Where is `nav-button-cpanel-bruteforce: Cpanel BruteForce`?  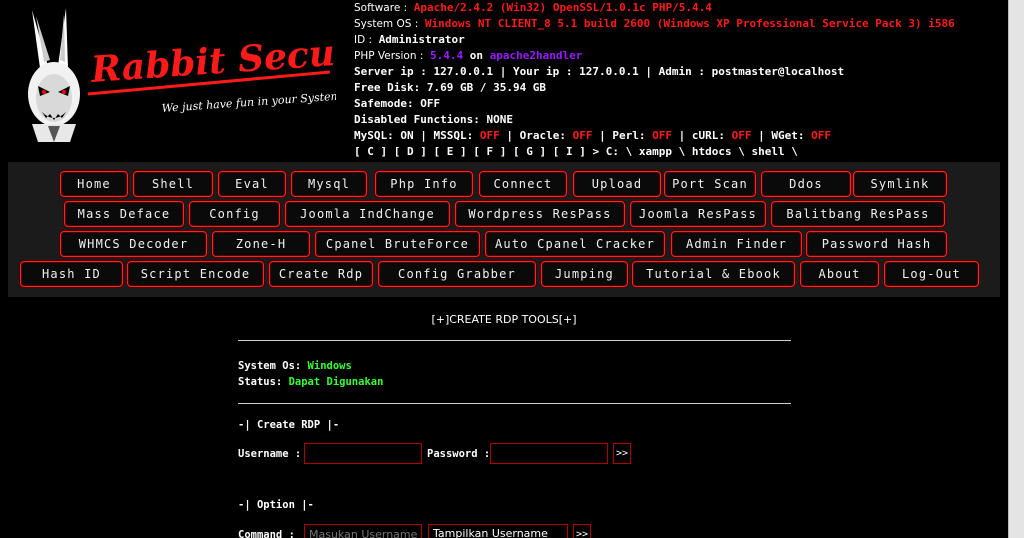 nav-button-cpanel-bruteforce: Cpanel BruteForce is located at coordinates (397, 244).